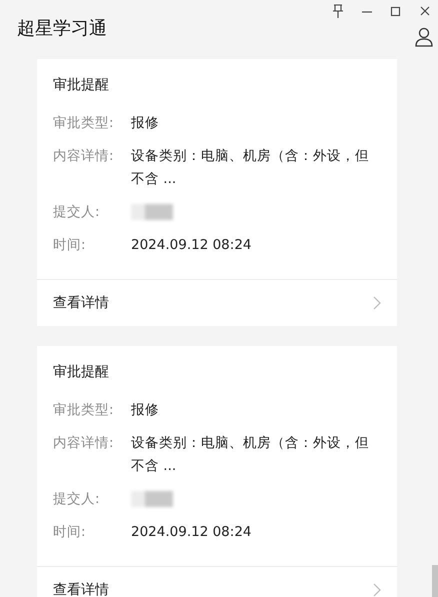  What do you see at coordinates (424, 37) in the screenshot?
I see `user-icon` at bounding box center [424, 37].